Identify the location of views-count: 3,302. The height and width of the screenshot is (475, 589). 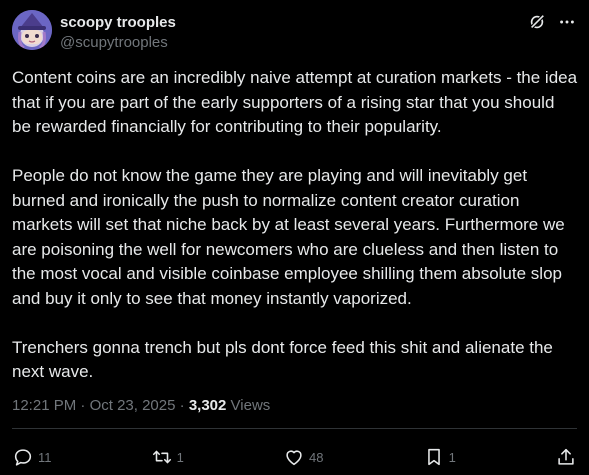
(207, 405).